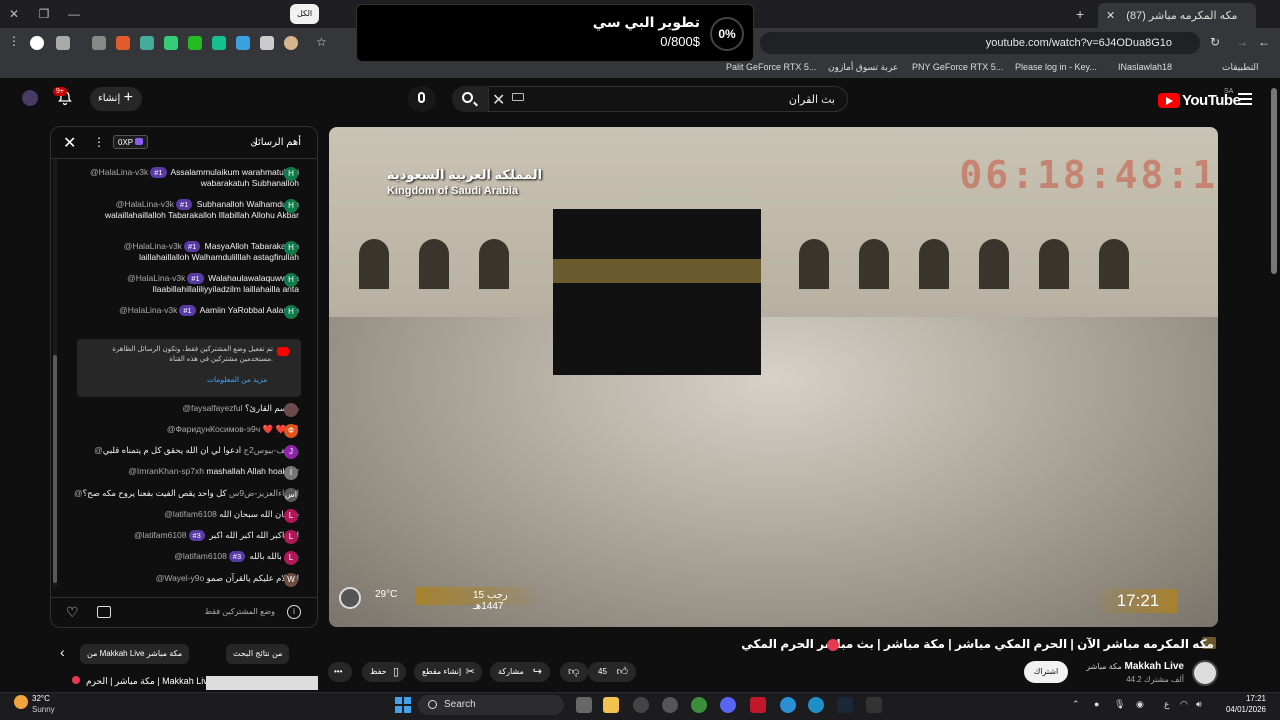 This screenshot has width=1280, height=720. I want to click on clip-button: ✂ إنشاء مقطع, so click(448, 672).